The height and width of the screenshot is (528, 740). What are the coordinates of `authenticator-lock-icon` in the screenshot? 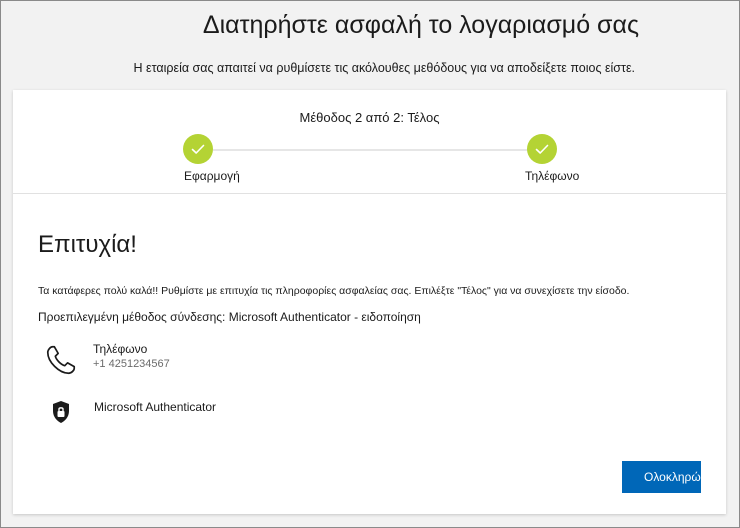 It's located at (61, 412).